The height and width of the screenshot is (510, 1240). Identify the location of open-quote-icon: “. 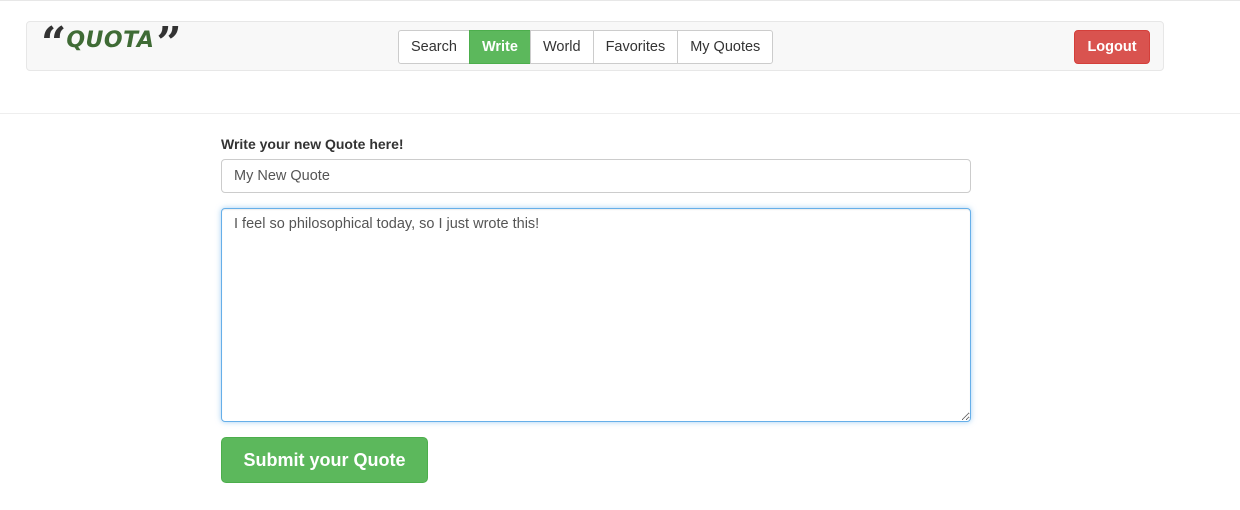
(53, 43).